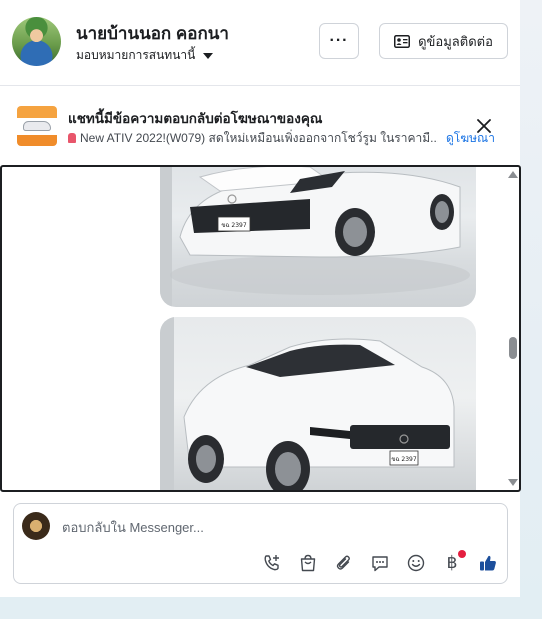 Image resolution: width=542 pixels, height=619 pixels. I want to click on flag-emoji-icon, so click(72, 138).